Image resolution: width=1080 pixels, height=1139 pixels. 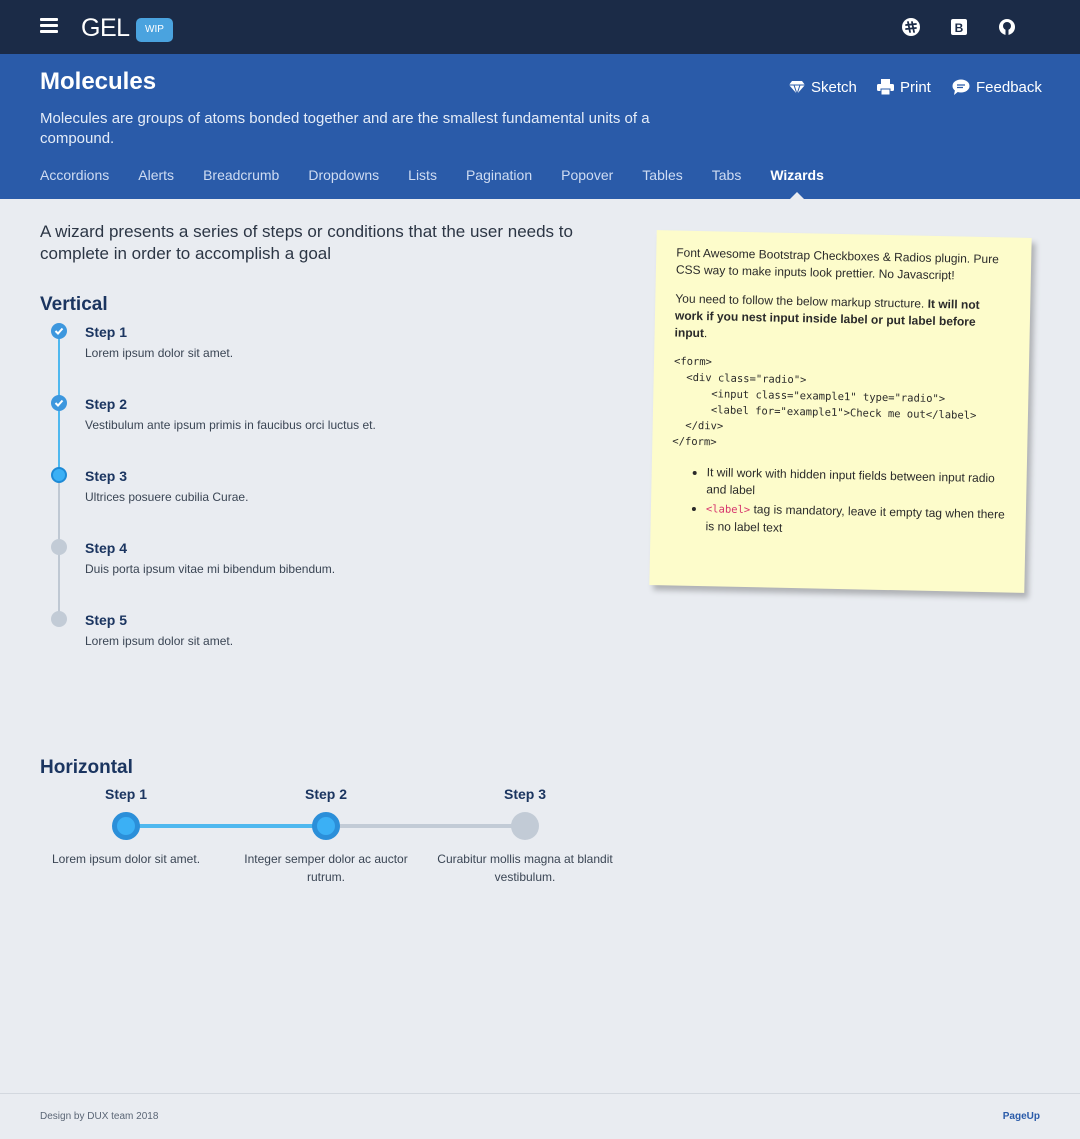 I want to click on sketch-button: Sketch, so click(x=823, y=87).